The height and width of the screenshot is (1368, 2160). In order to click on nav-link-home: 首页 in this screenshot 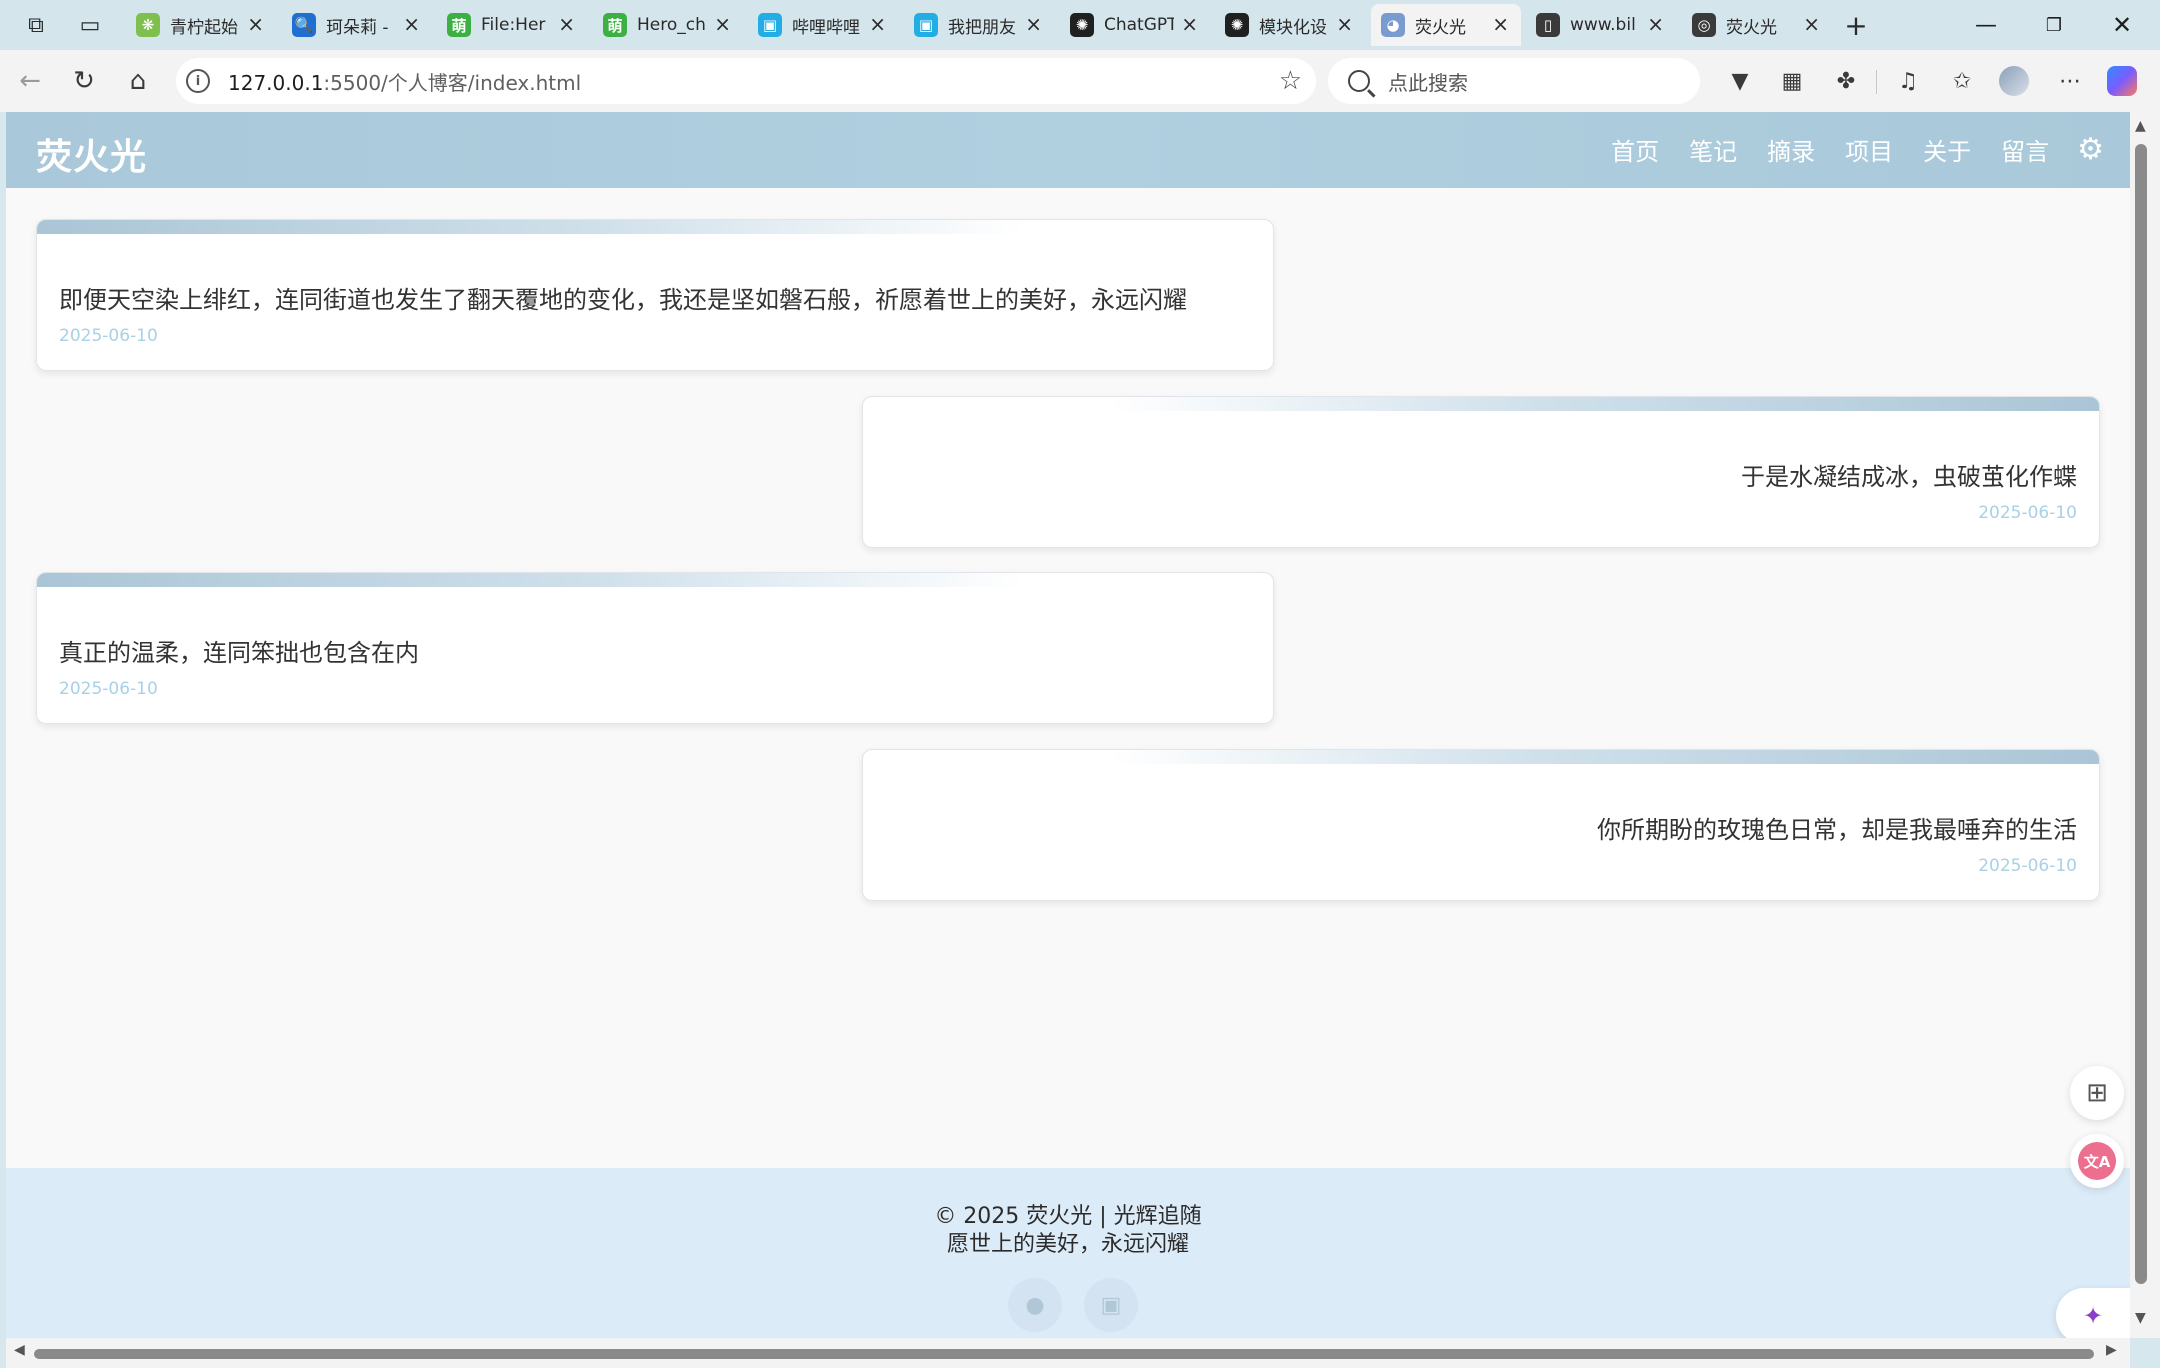, I will do `click(1635, 149)`.